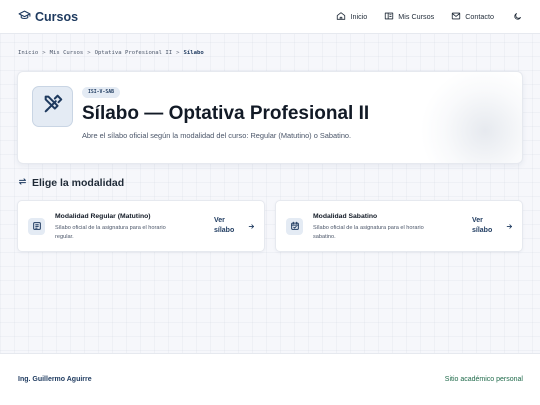 This screenshot has width=540, height=405. I want to click on top-navbar: Cursos Inicio Mis Cursos Contacto, so click(270, 17).